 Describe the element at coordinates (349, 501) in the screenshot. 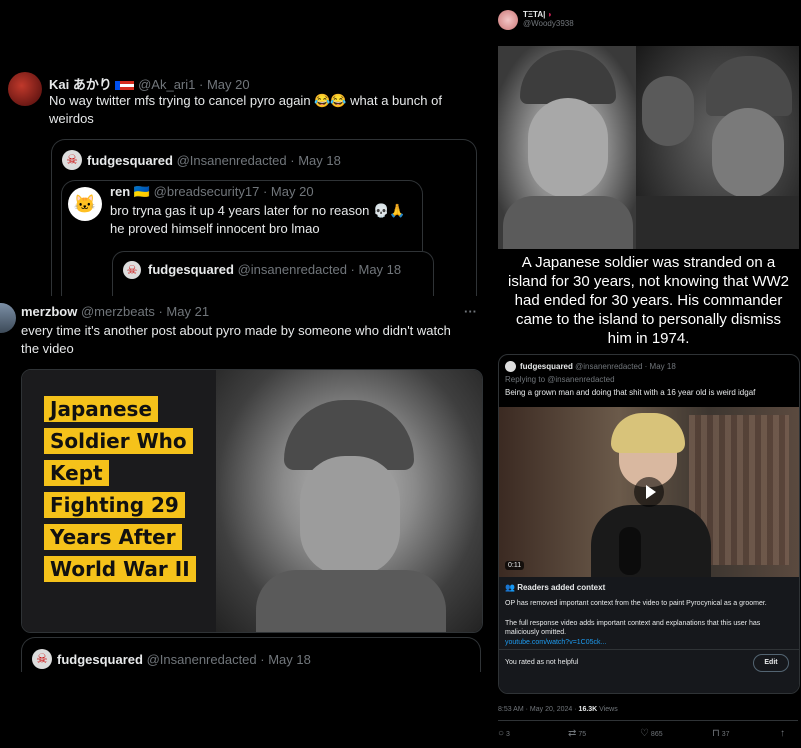

I see `soldier-photo` at that location.